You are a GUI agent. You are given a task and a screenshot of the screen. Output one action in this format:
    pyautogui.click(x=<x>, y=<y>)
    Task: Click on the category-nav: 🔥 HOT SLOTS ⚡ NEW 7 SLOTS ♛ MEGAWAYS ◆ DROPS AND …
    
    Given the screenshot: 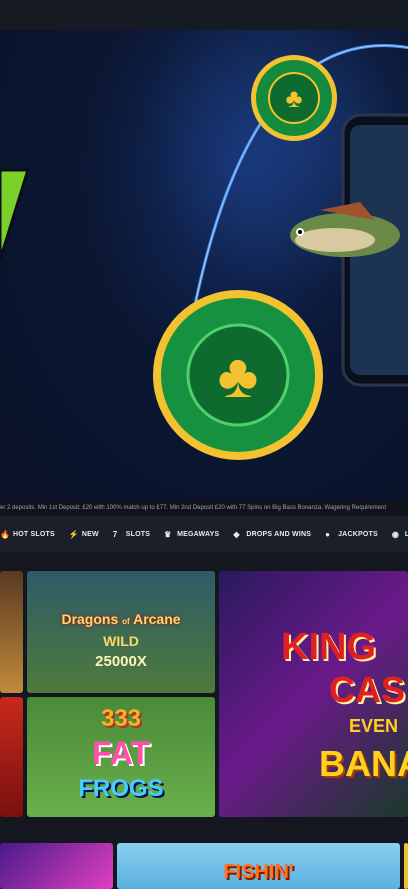 What is the action you would take?
    pyautogui.click(x=204, y=534)
    